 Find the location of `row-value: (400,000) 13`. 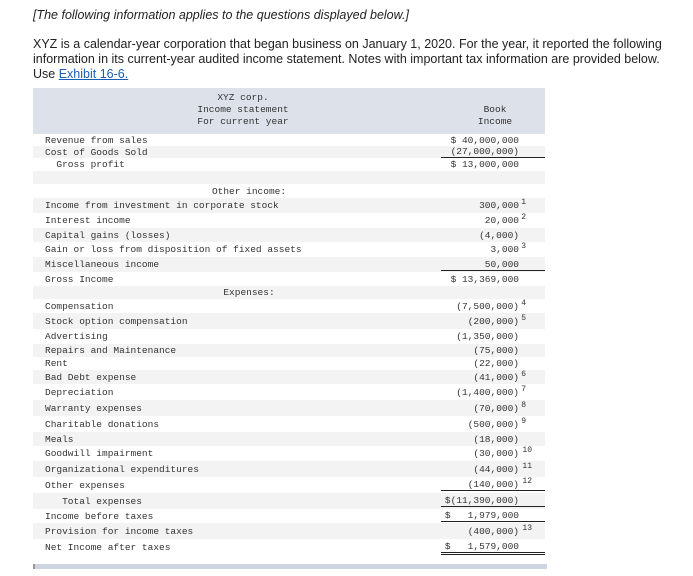

row-value: (400,000) 13 is located at coordinates (493, 530).